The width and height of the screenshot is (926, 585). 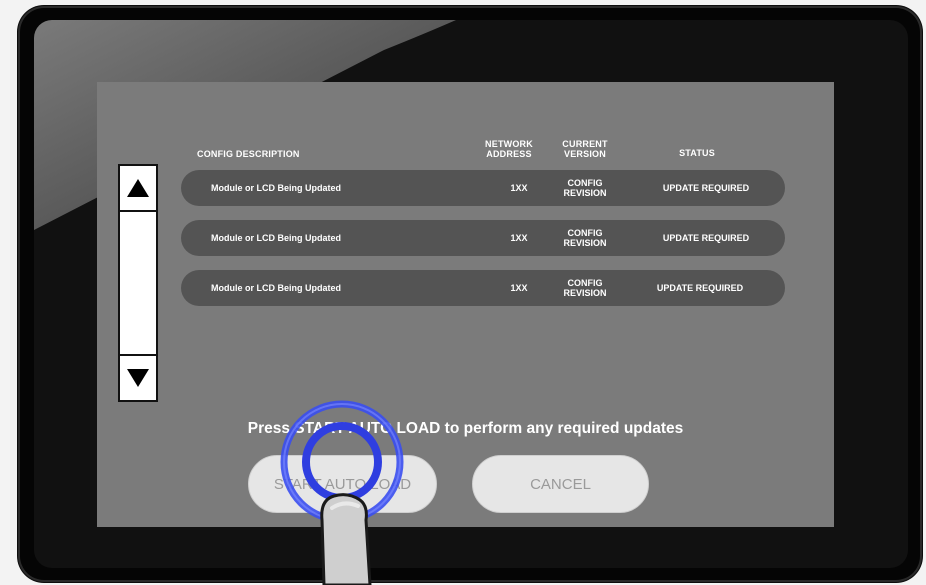 I want to click on touch-finger-icon, so click(x=342, y=492).